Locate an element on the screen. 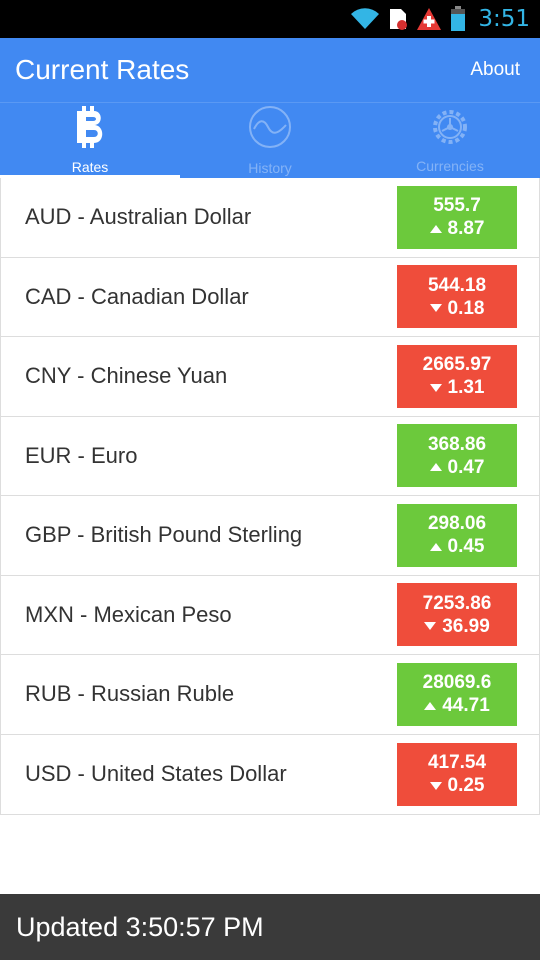  tab-label: Rates is located at coordinates (90, 167).